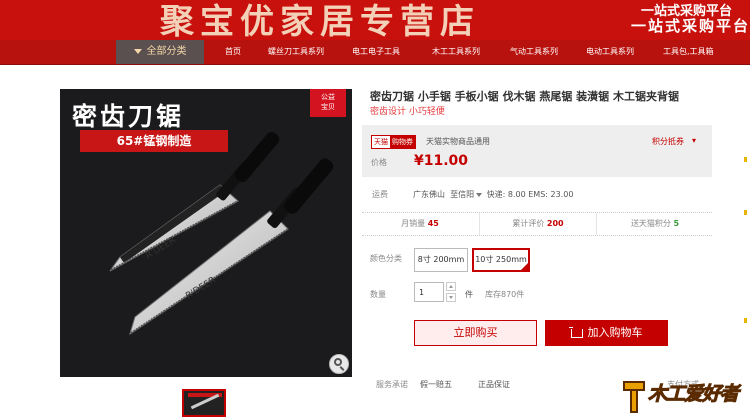 The image size is (750, 417). I want to click on add-to-cart-button: 加入购物车, so click(606, 333).